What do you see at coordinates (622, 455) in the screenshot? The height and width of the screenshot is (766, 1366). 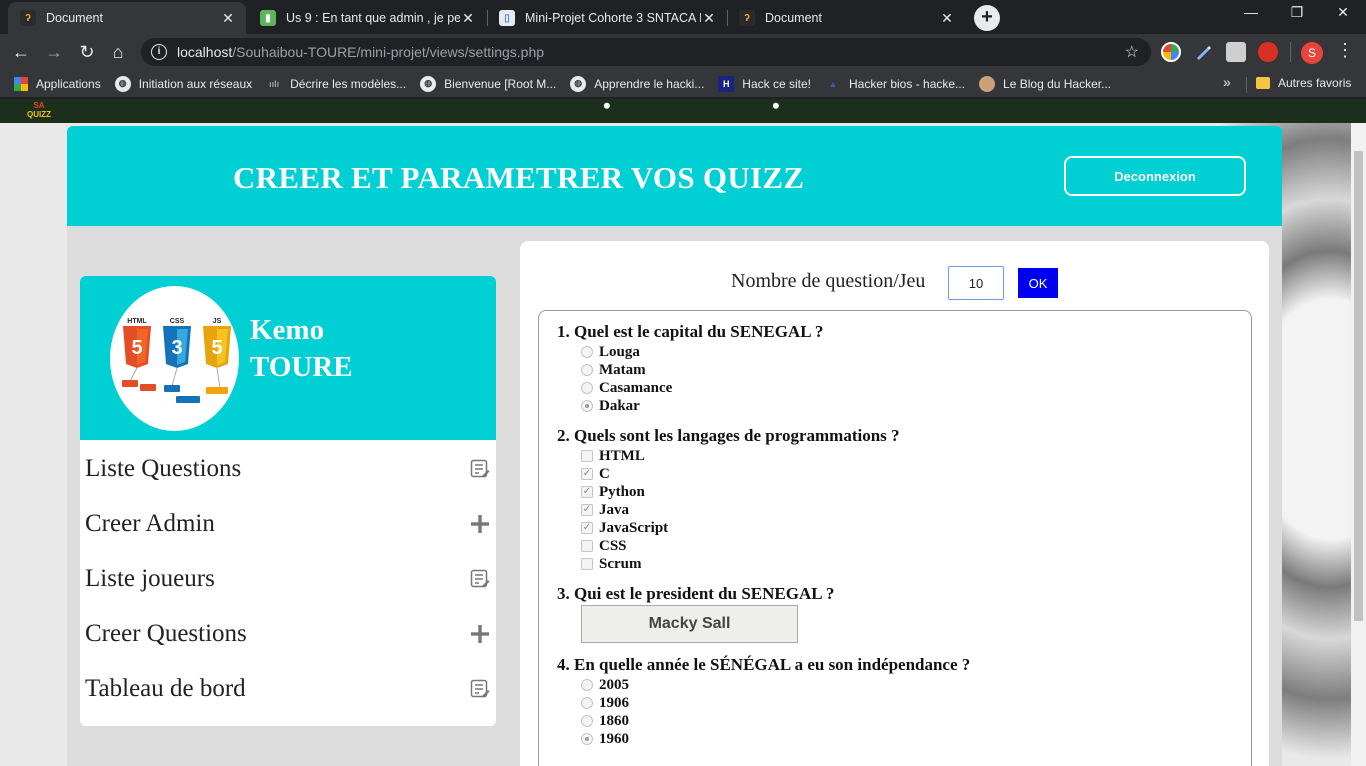 I see `option-label: HTML` at bounding box center [622, 455].